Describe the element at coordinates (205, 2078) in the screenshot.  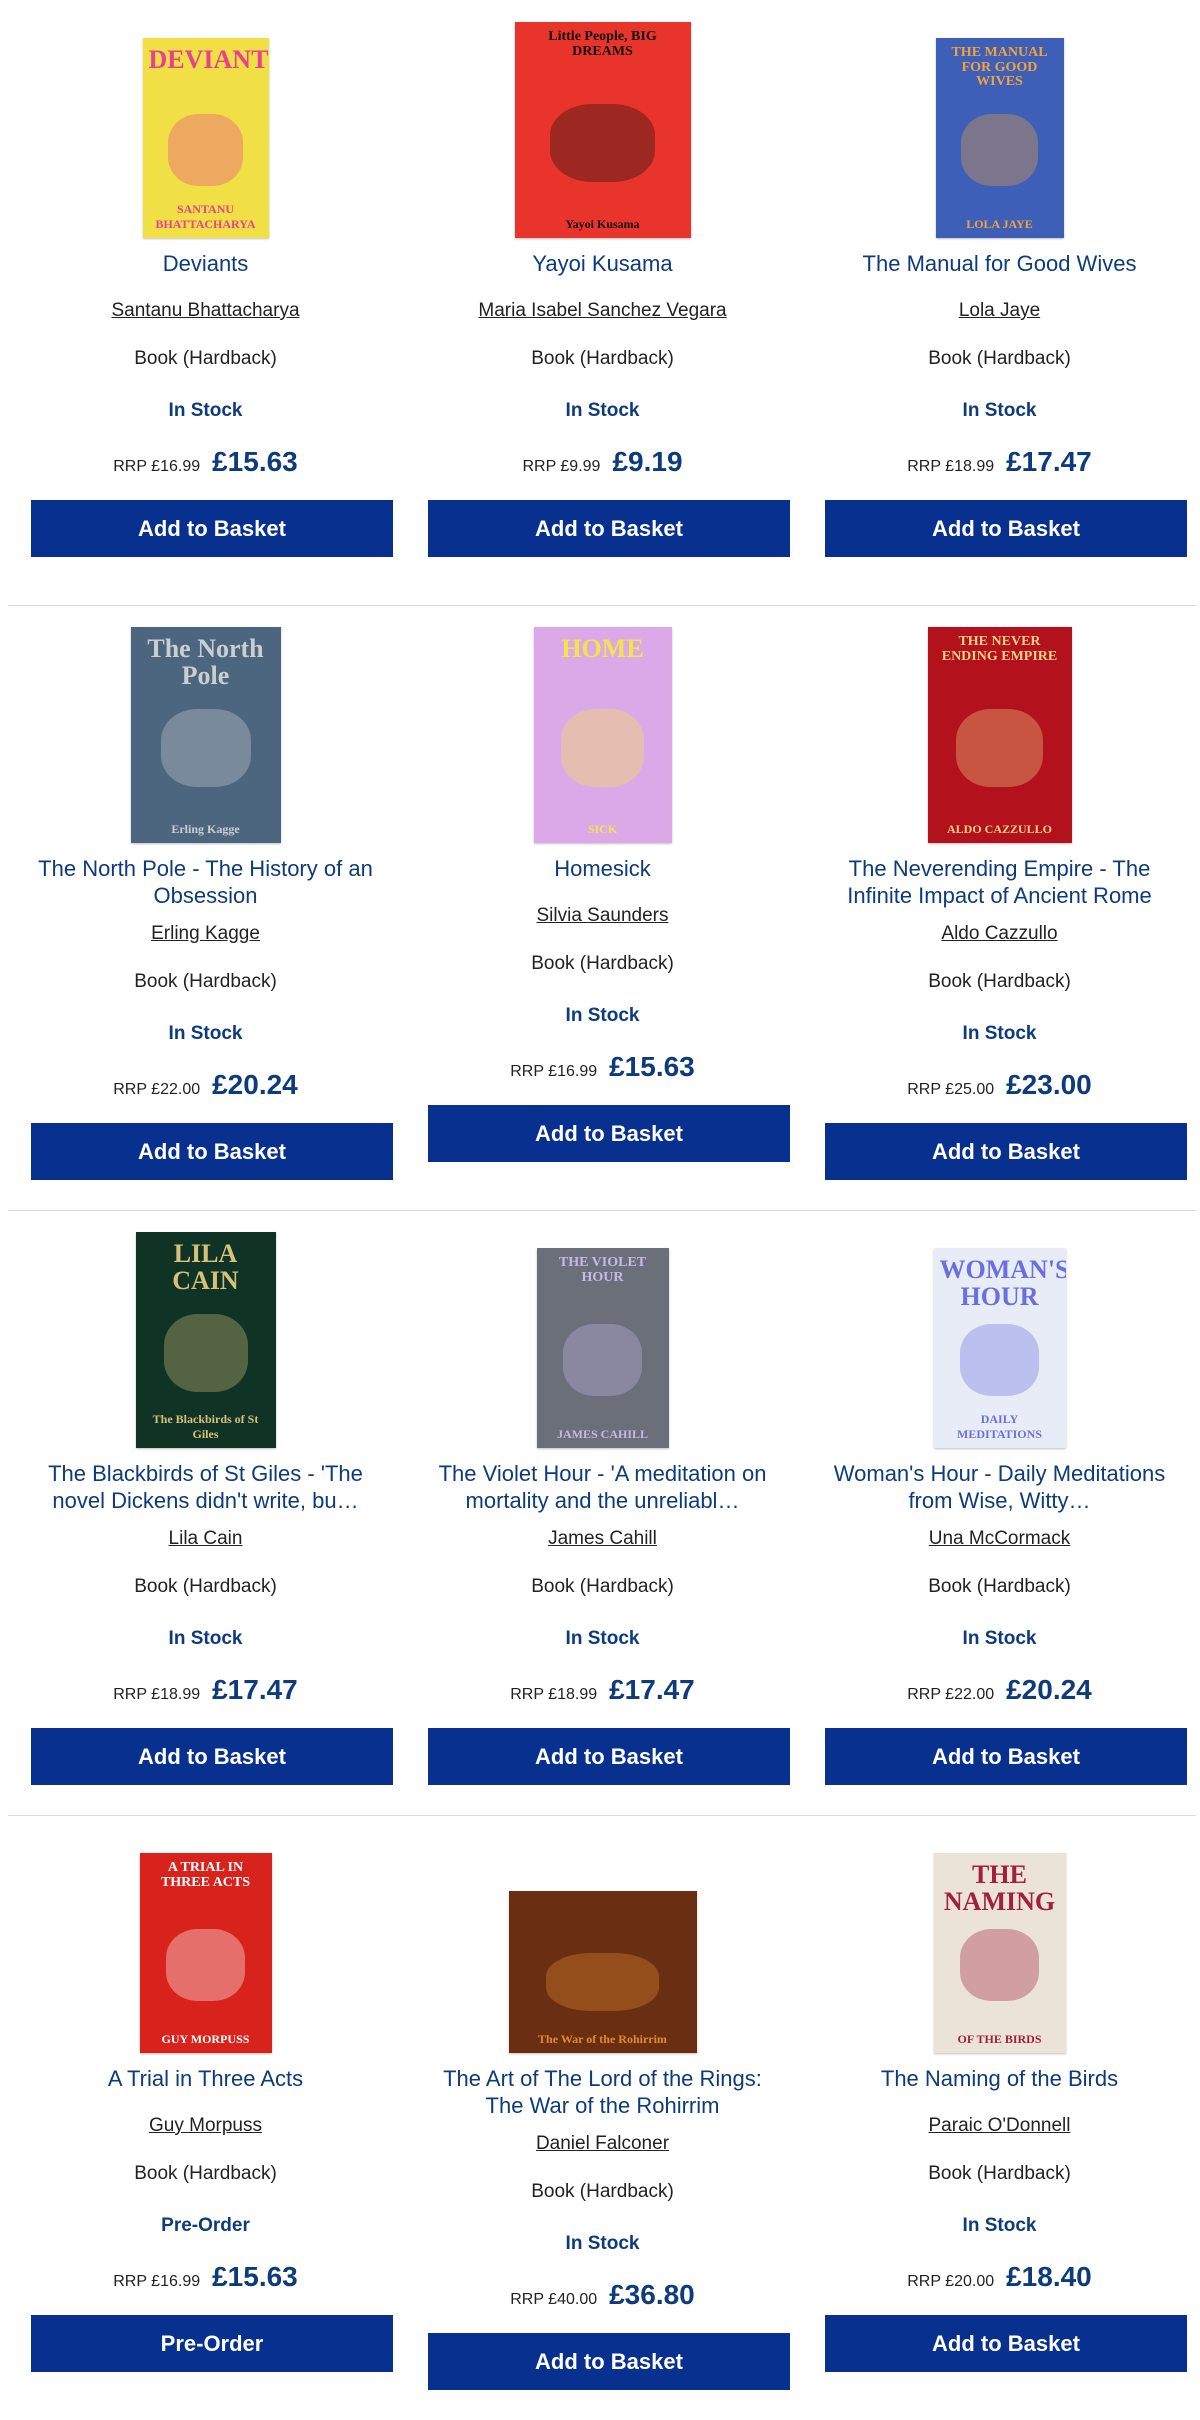
I see `book-title-link: A Trial in Three Acts` at that location.